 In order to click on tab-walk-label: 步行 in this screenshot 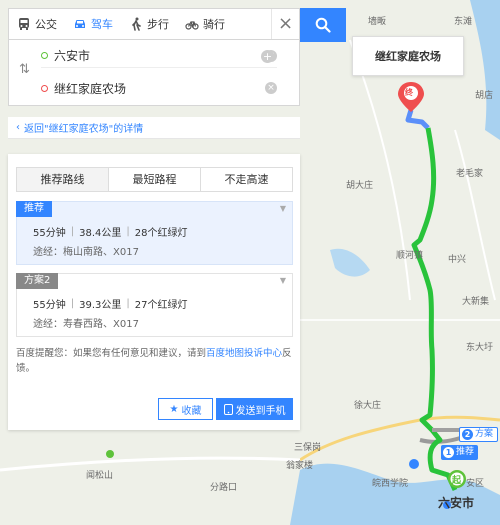, I will do `click(158, 24)`.